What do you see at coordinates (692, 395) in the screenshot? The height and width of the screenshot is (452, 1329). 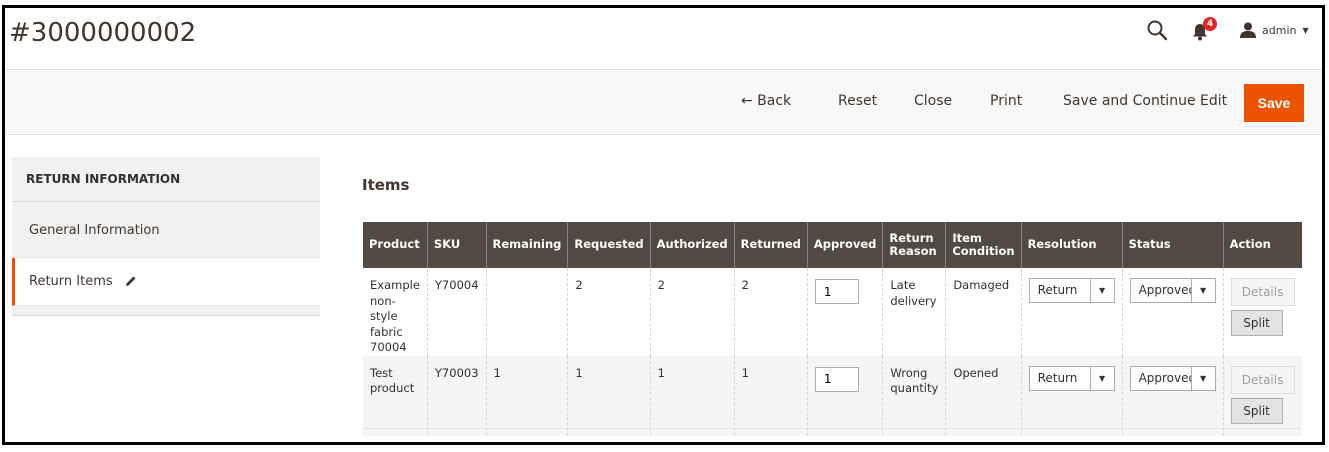 I see `authorized-cell: 1` at bounding box center [692, 395].